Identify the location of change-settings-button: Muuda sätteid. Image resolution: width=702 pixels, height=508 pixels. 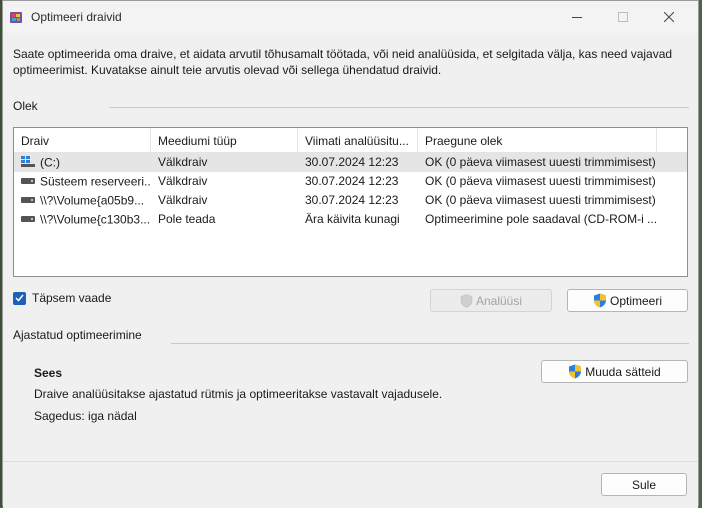
(614, 371).